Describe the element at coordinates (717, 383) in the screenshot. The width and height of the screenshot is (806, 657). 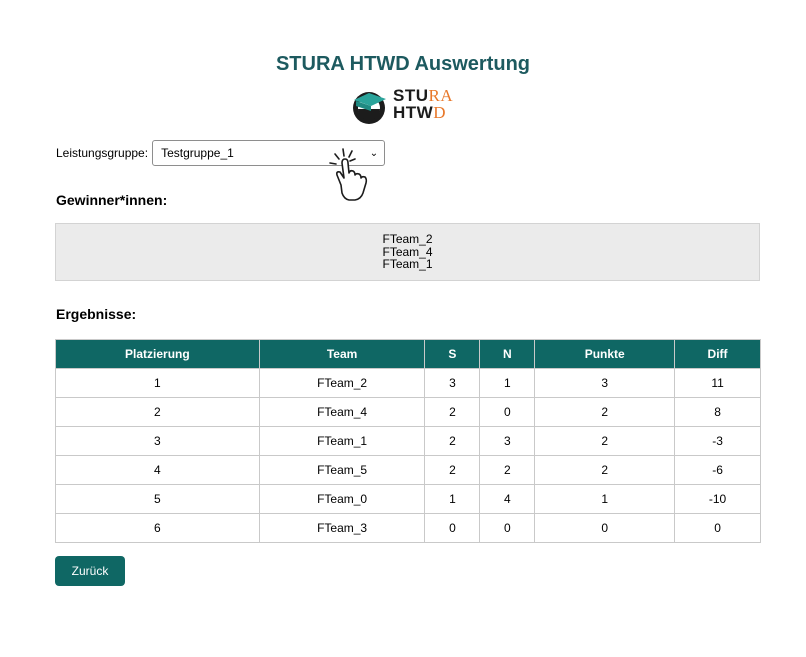
I see `cell-diff: 11` at that location.